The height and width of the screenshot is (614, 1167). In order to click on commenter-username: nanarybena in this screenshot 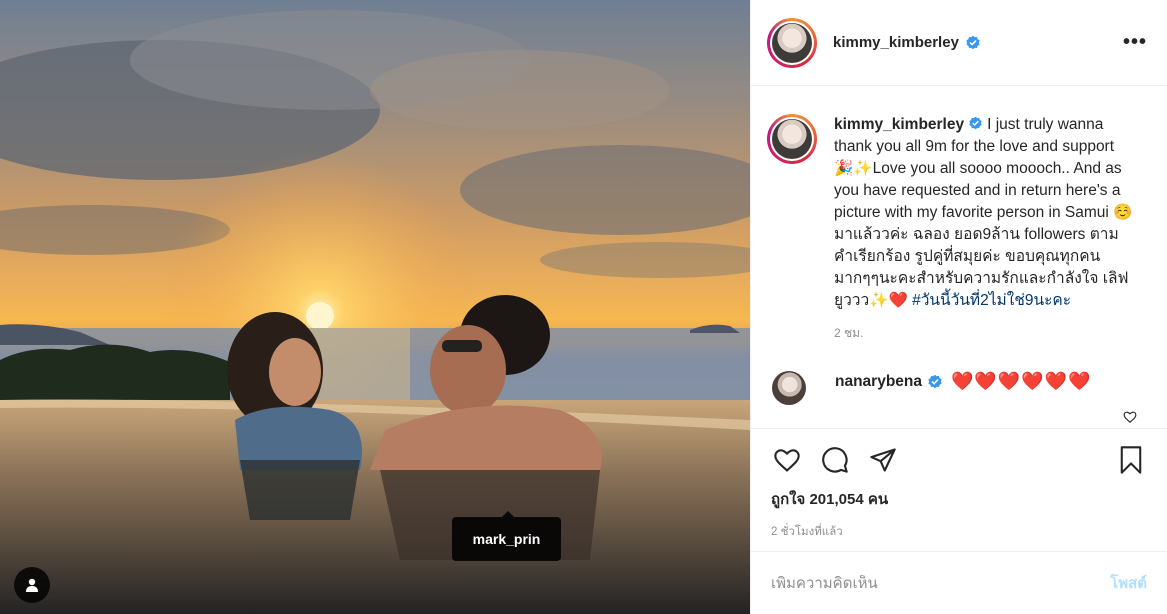, I will do `click(878, 382)`.